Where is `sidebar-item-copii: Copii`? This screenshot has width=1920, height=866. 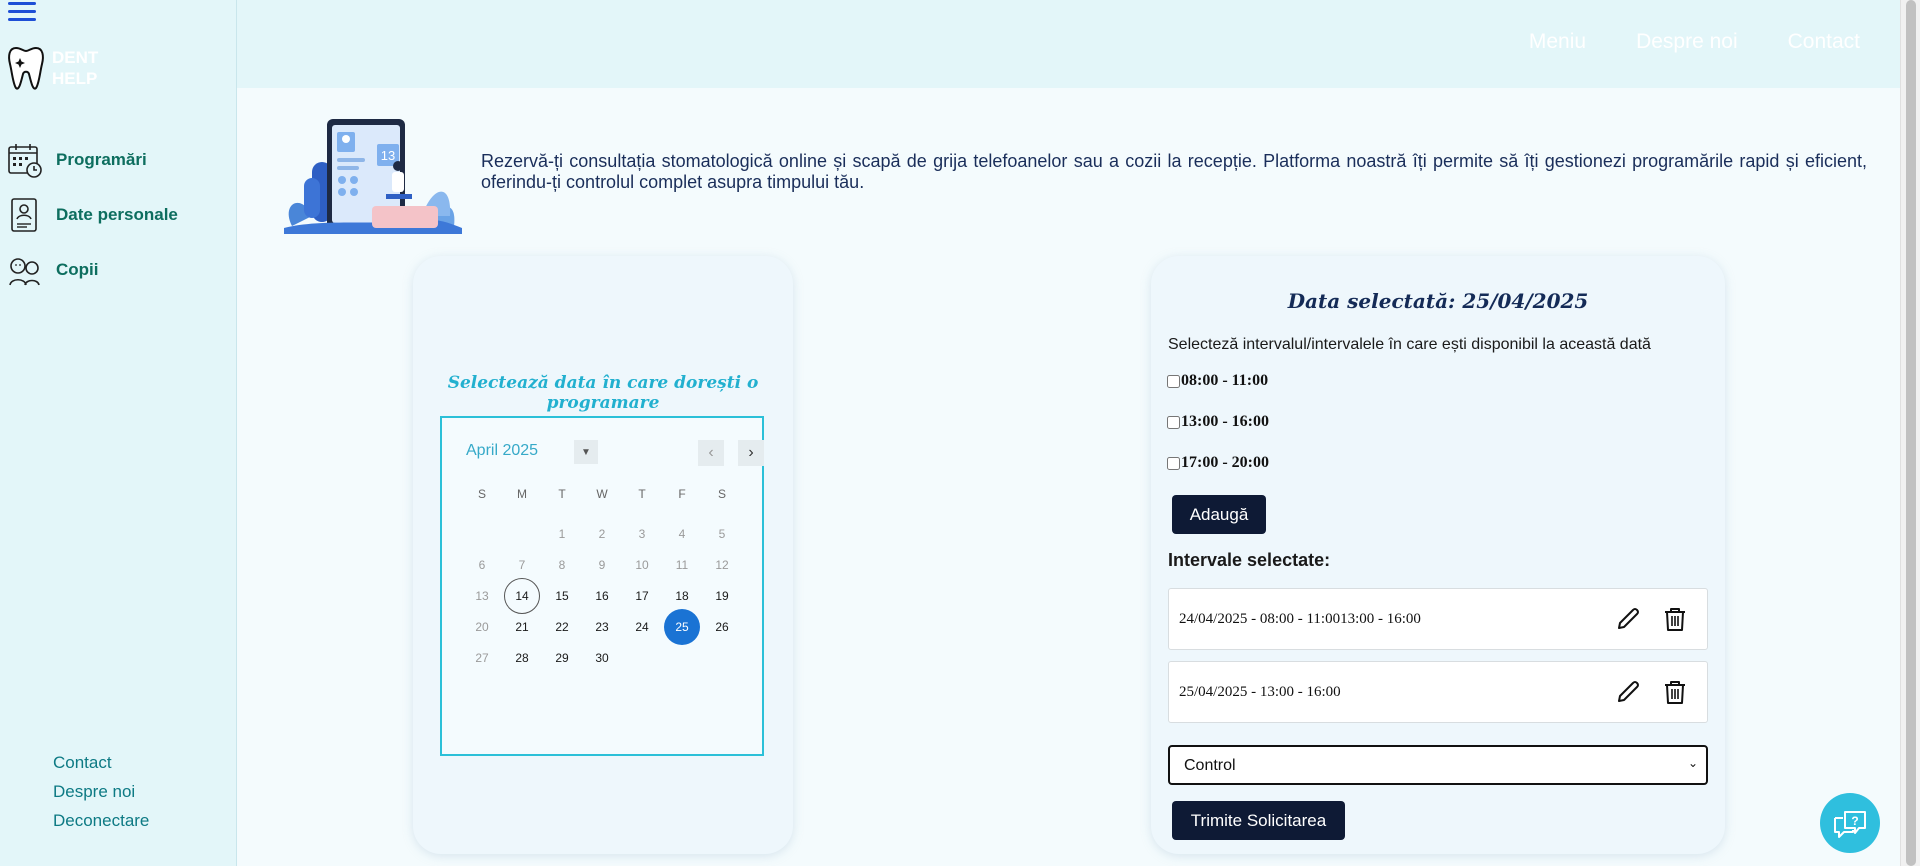 sidebar-item-copii: Copii is located at coordinates (92, 270).